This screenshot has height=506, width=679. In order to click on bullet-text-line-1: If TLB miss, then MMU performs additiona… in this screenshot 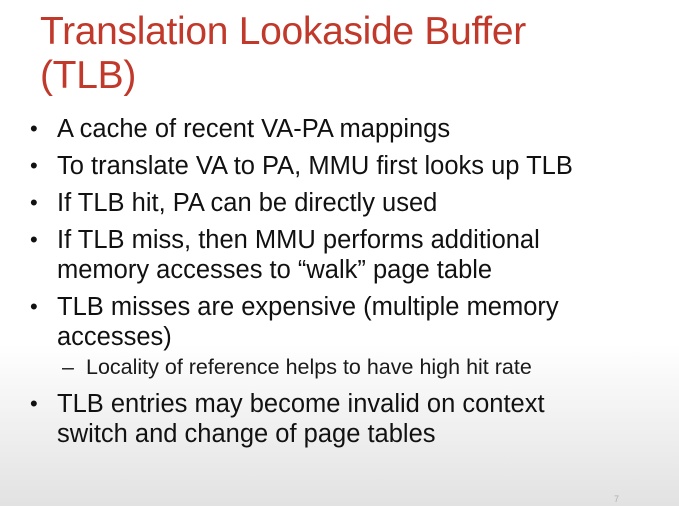, I will do `click(298, 240)`.